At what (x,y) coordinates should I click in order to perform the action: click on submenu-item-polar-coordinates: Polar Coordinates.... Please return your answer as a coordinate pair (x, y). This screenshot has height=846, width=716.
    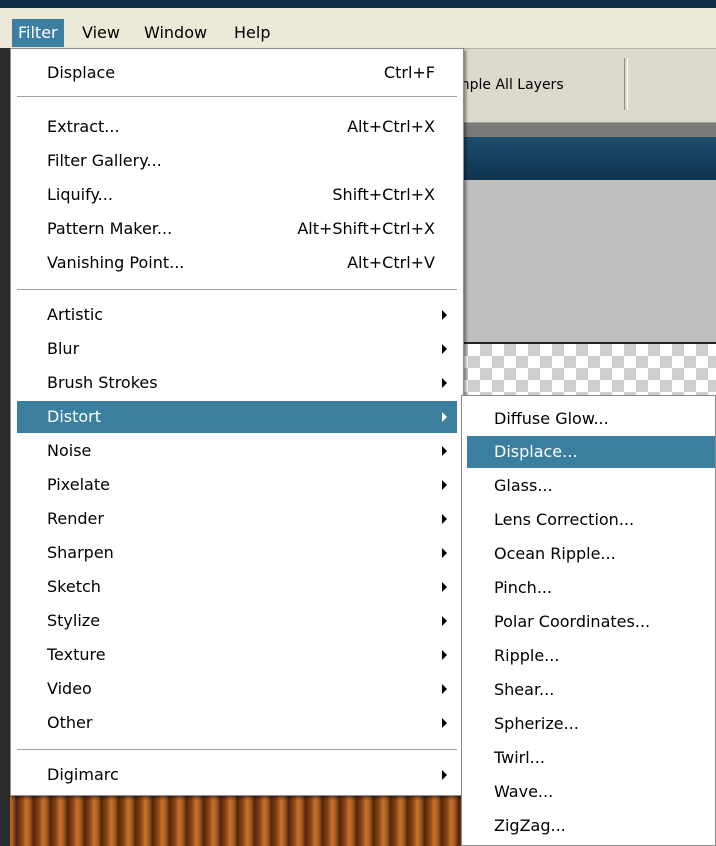
    Looking at the image, I should click on (591, 622).